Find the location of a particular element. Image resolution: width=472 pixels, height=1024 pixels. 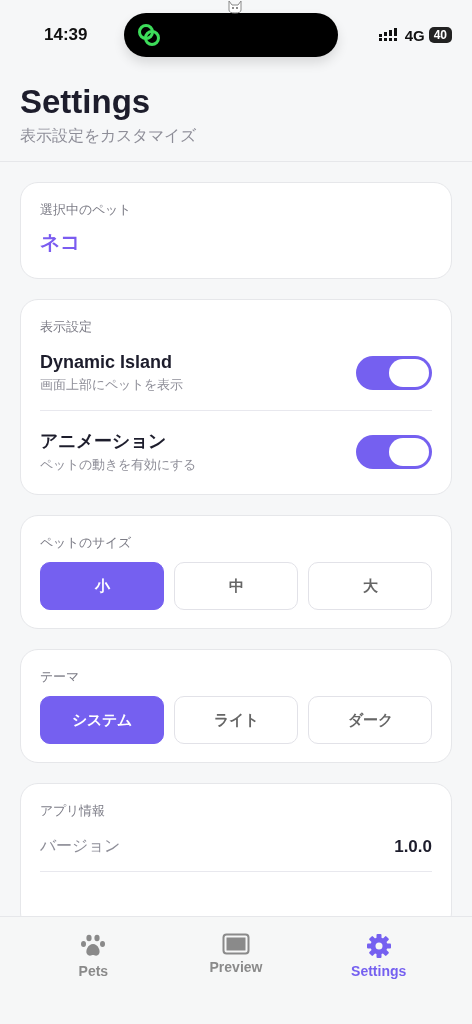

section-label: 選択中のペット is located at coordinates (86, 210).